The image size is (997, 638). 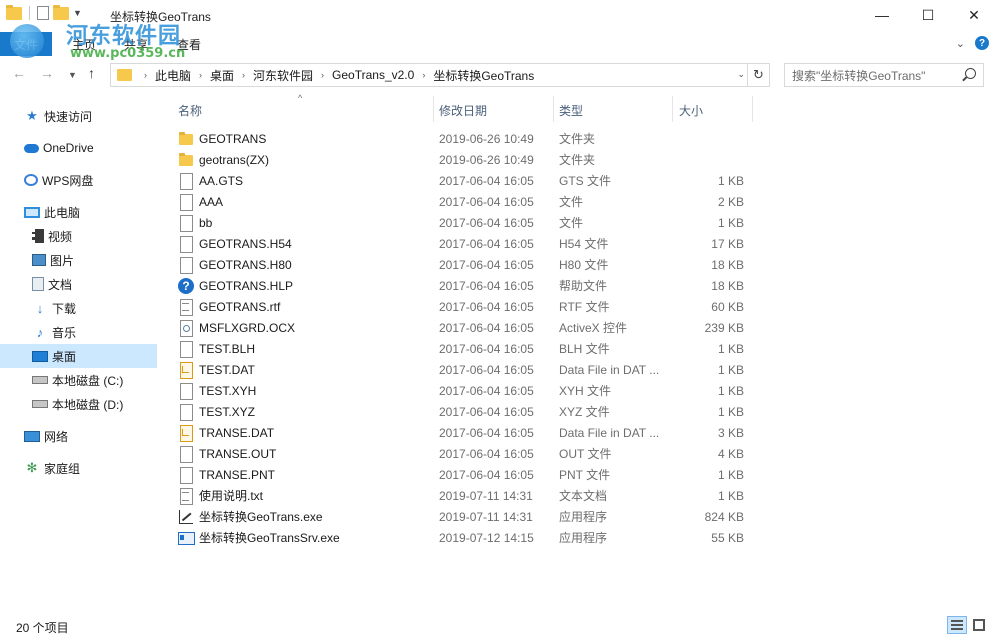 I want to click on expand-ribbon-chevron-icon: ⌄, so click(x=960, y=43).